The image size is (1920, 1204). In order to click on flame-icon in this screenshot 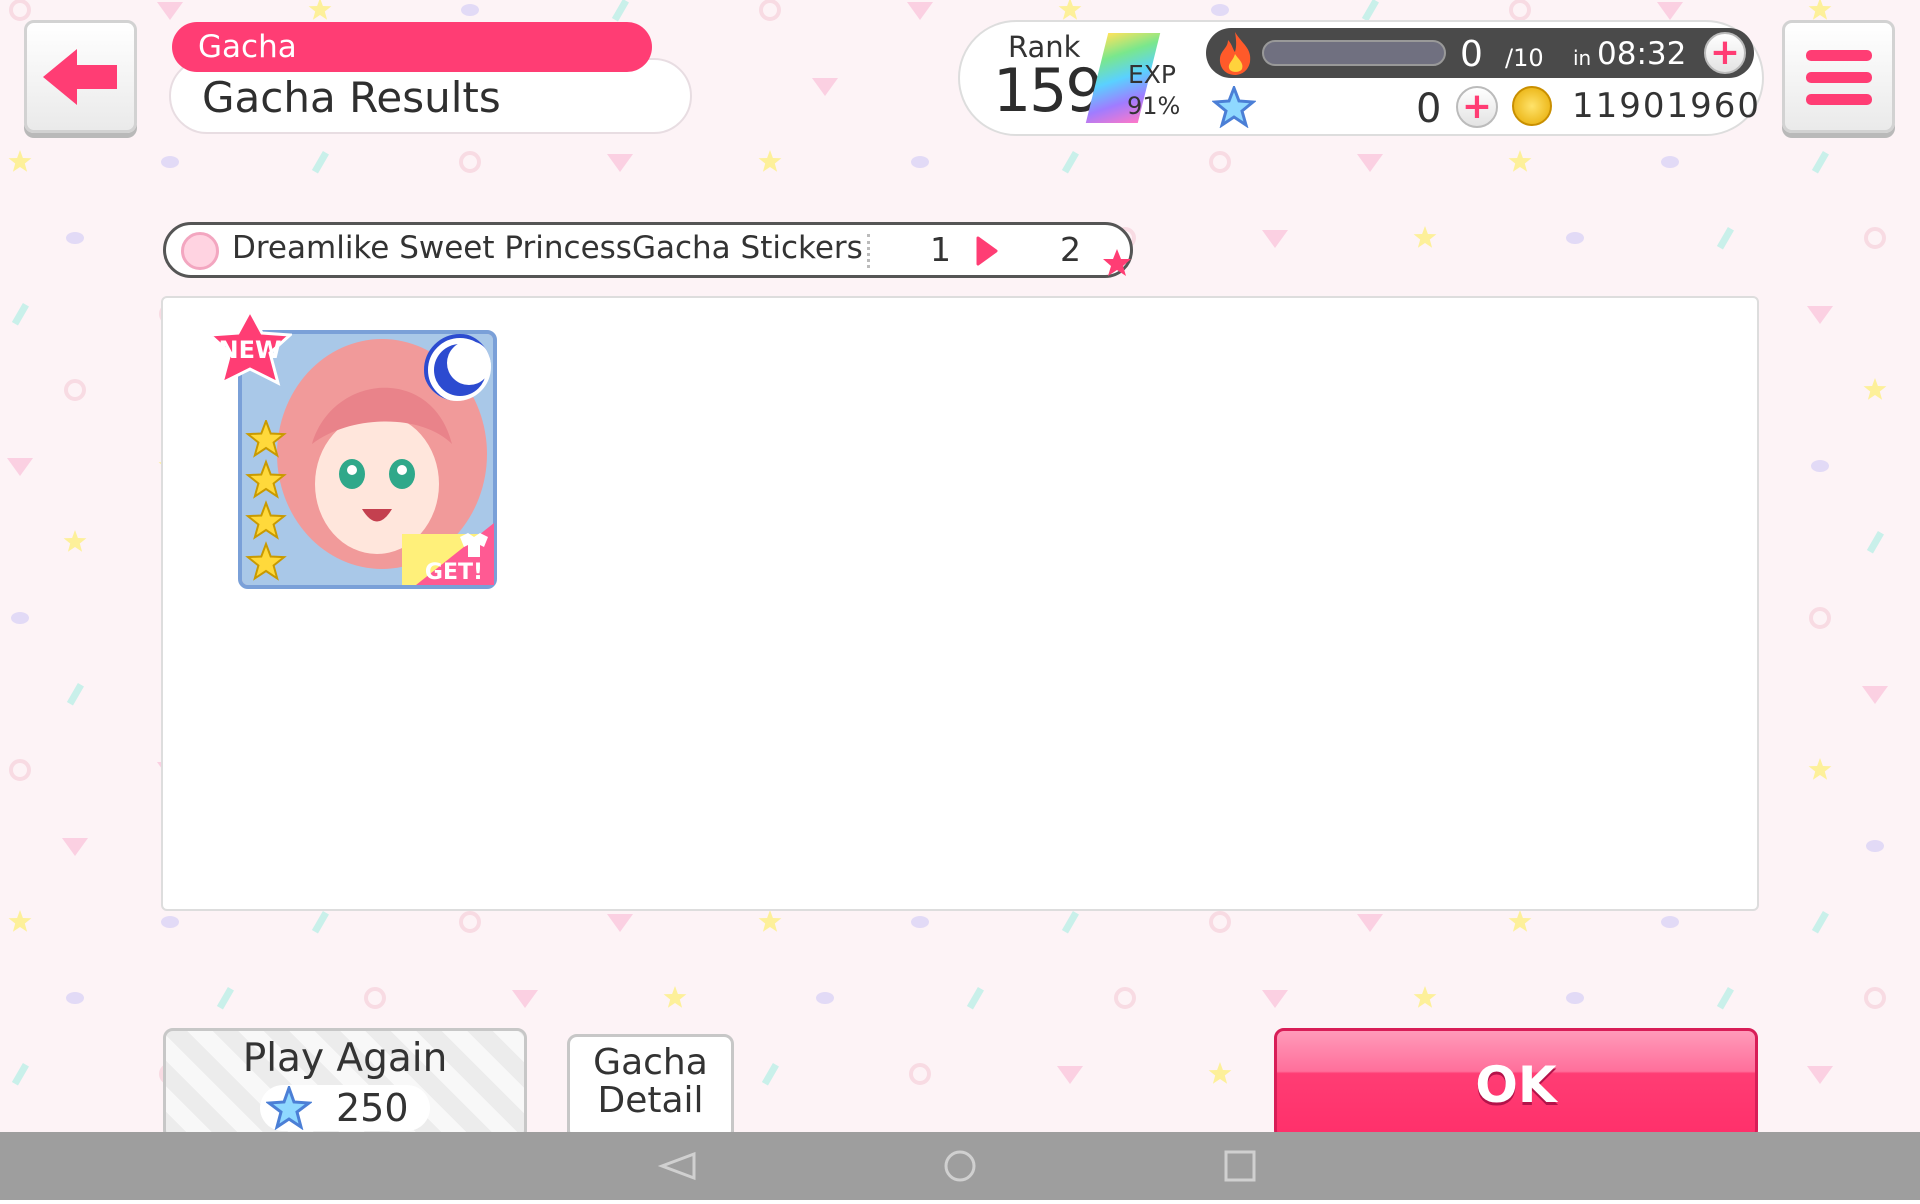, I will do `click(1235, 53)`.